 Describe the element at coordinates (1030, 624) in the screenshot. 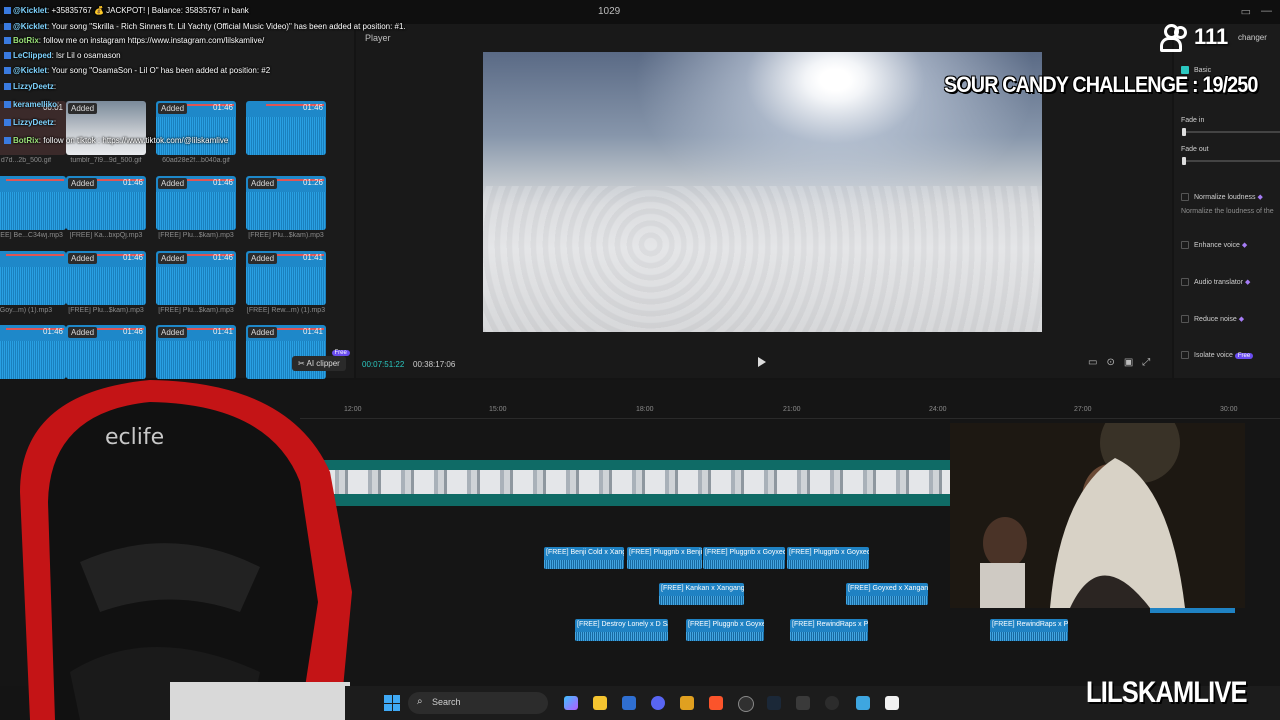

I see `clip-label: [FREE] RewindRaps x Plug` at that location.